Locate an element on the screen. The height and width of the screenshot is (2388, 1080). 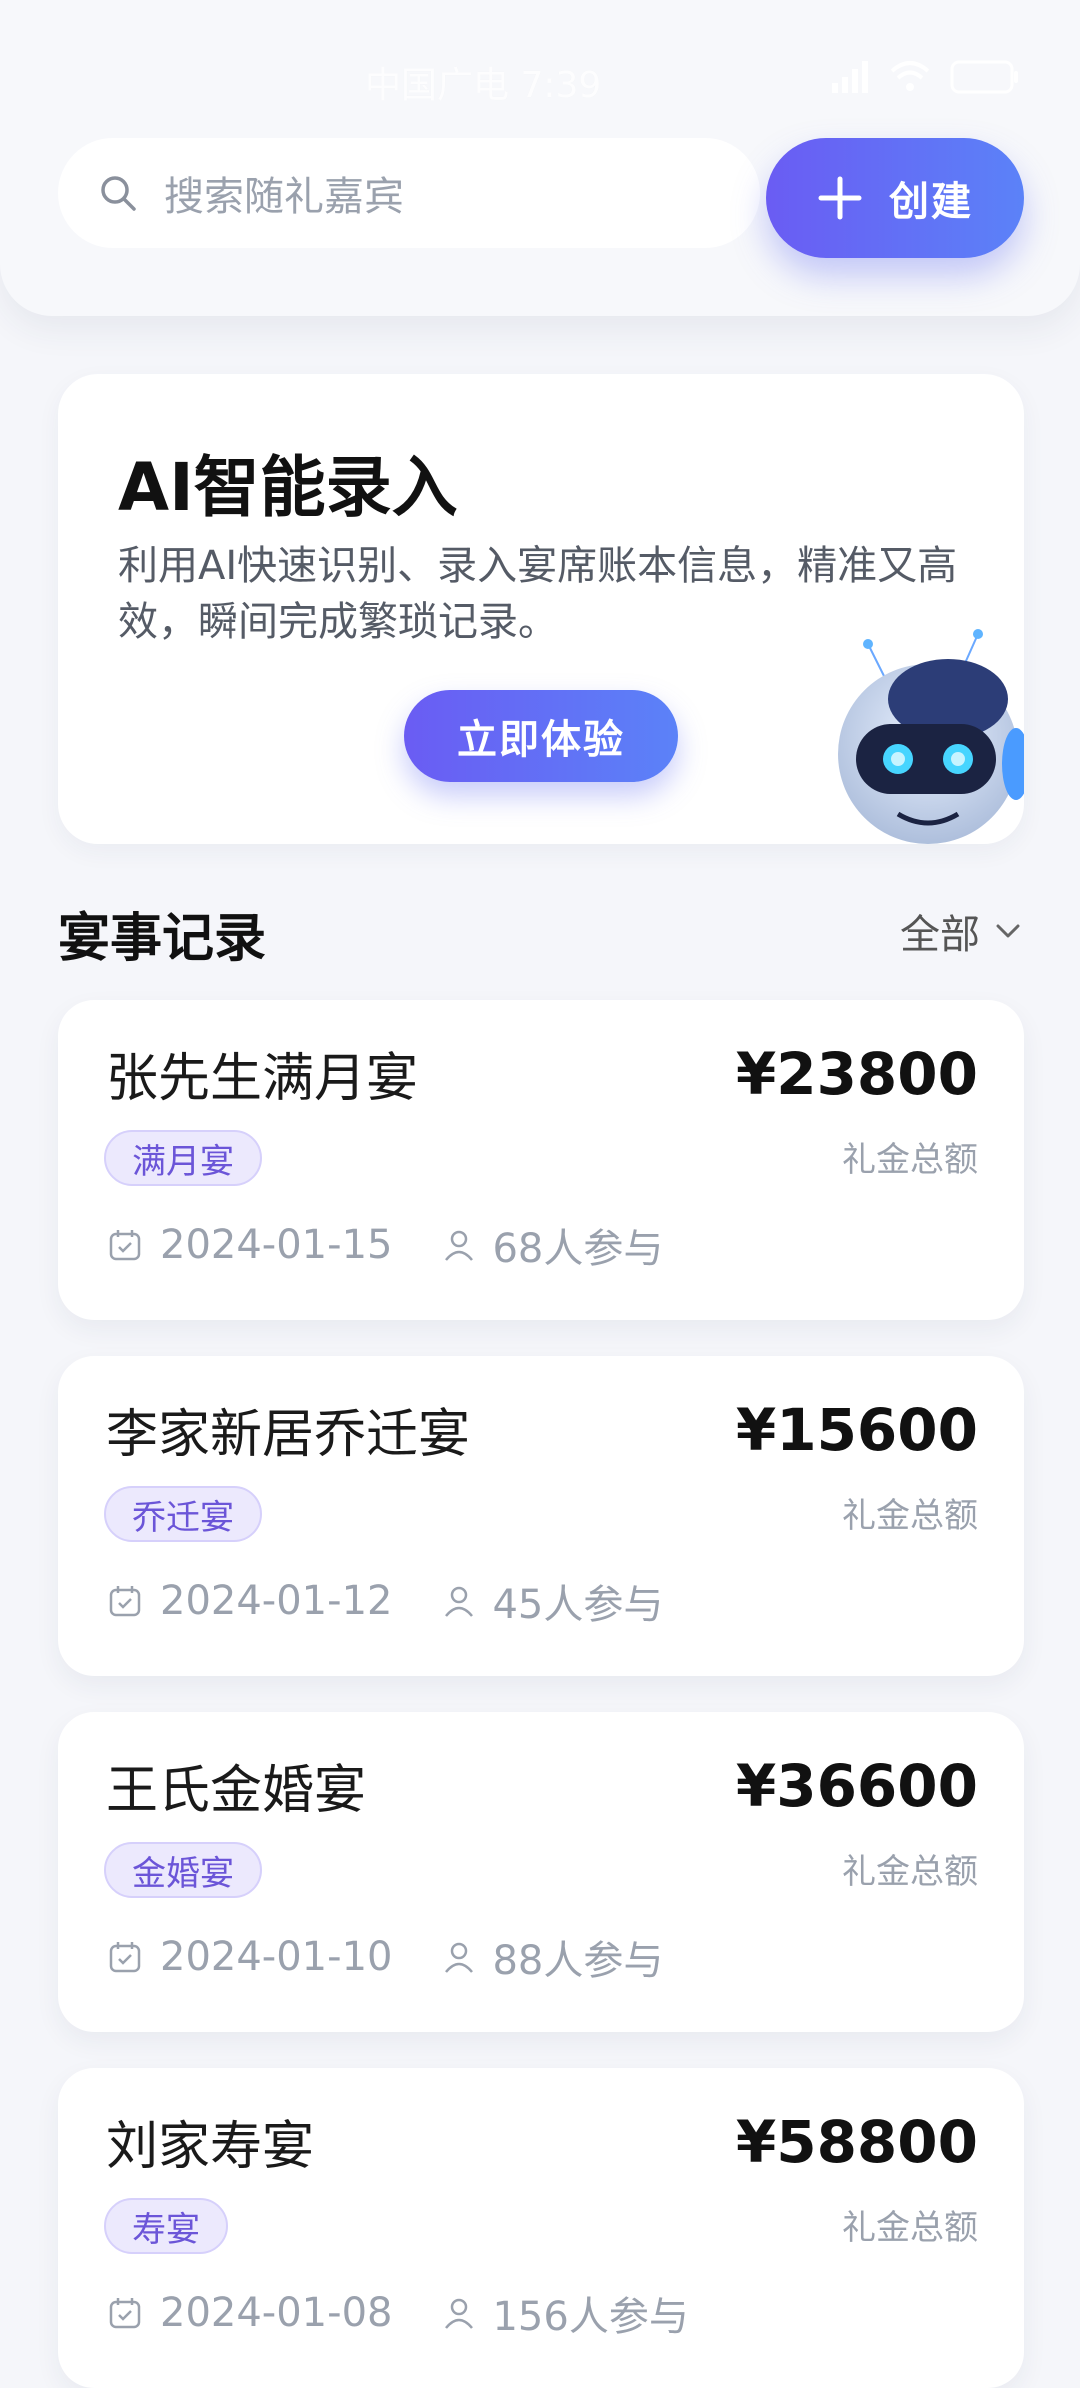
create-button: 创建 is located at coordinates (895, 198).